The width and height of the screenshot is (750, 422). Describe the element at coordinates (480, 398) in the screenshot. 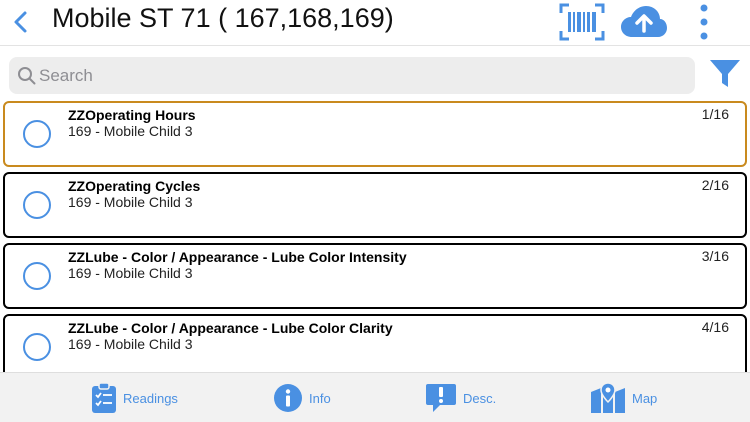

I see `tab-label: Desc.` at that location.